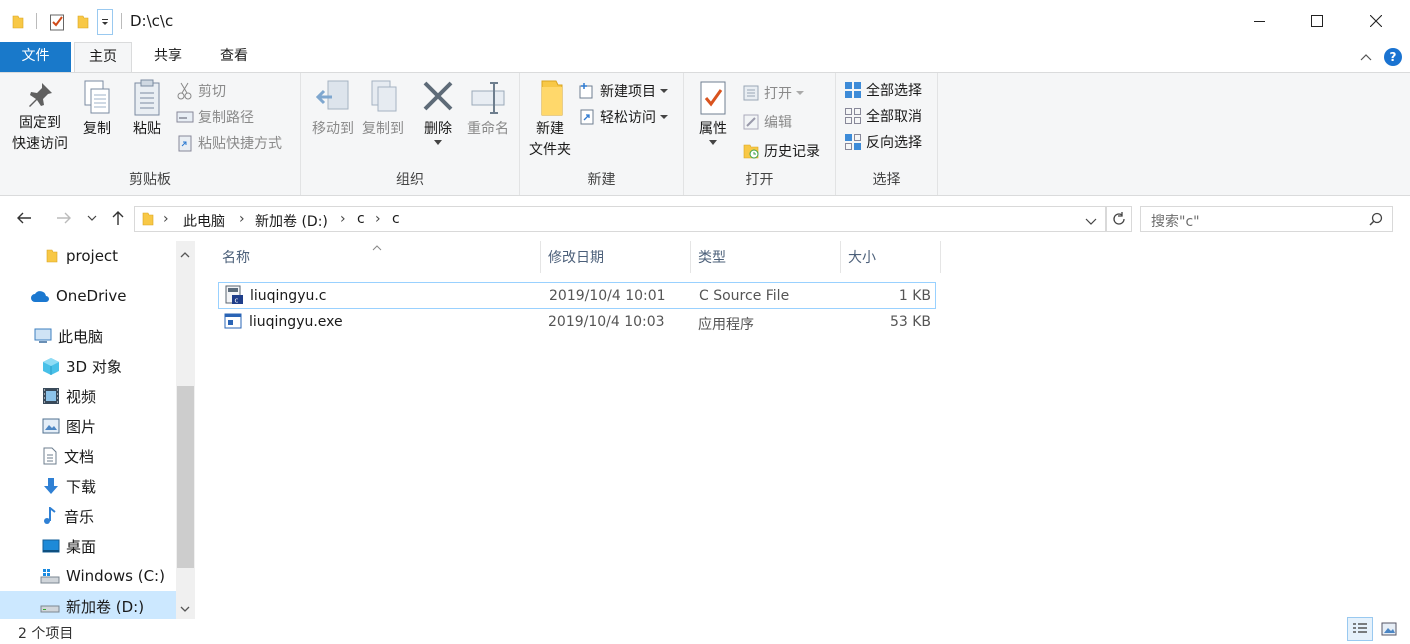  What do you see at coordinates (438, 113) in the screenshot?
I see `delete-button: 删除` at bounding box center [438, 113].